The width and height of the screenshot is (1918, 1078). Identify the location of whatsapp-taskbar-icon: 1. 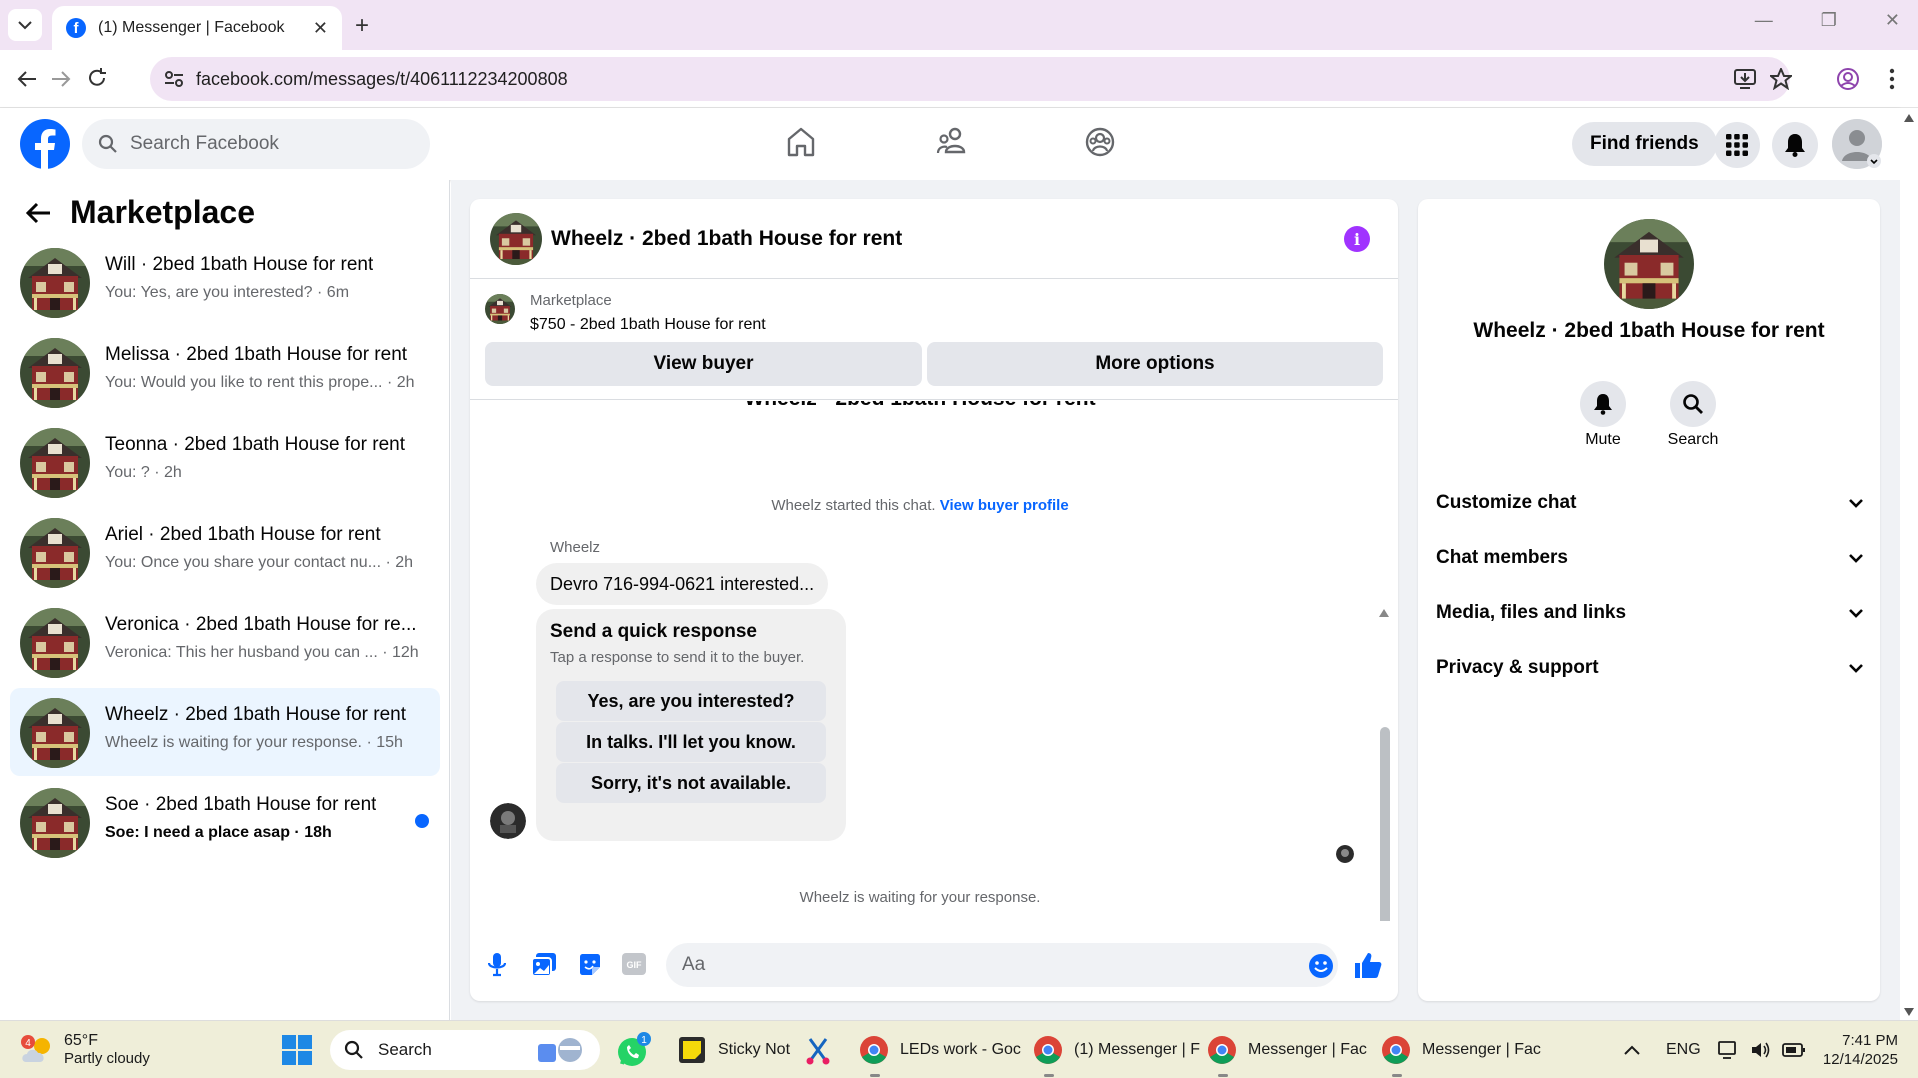
(634, 1049).